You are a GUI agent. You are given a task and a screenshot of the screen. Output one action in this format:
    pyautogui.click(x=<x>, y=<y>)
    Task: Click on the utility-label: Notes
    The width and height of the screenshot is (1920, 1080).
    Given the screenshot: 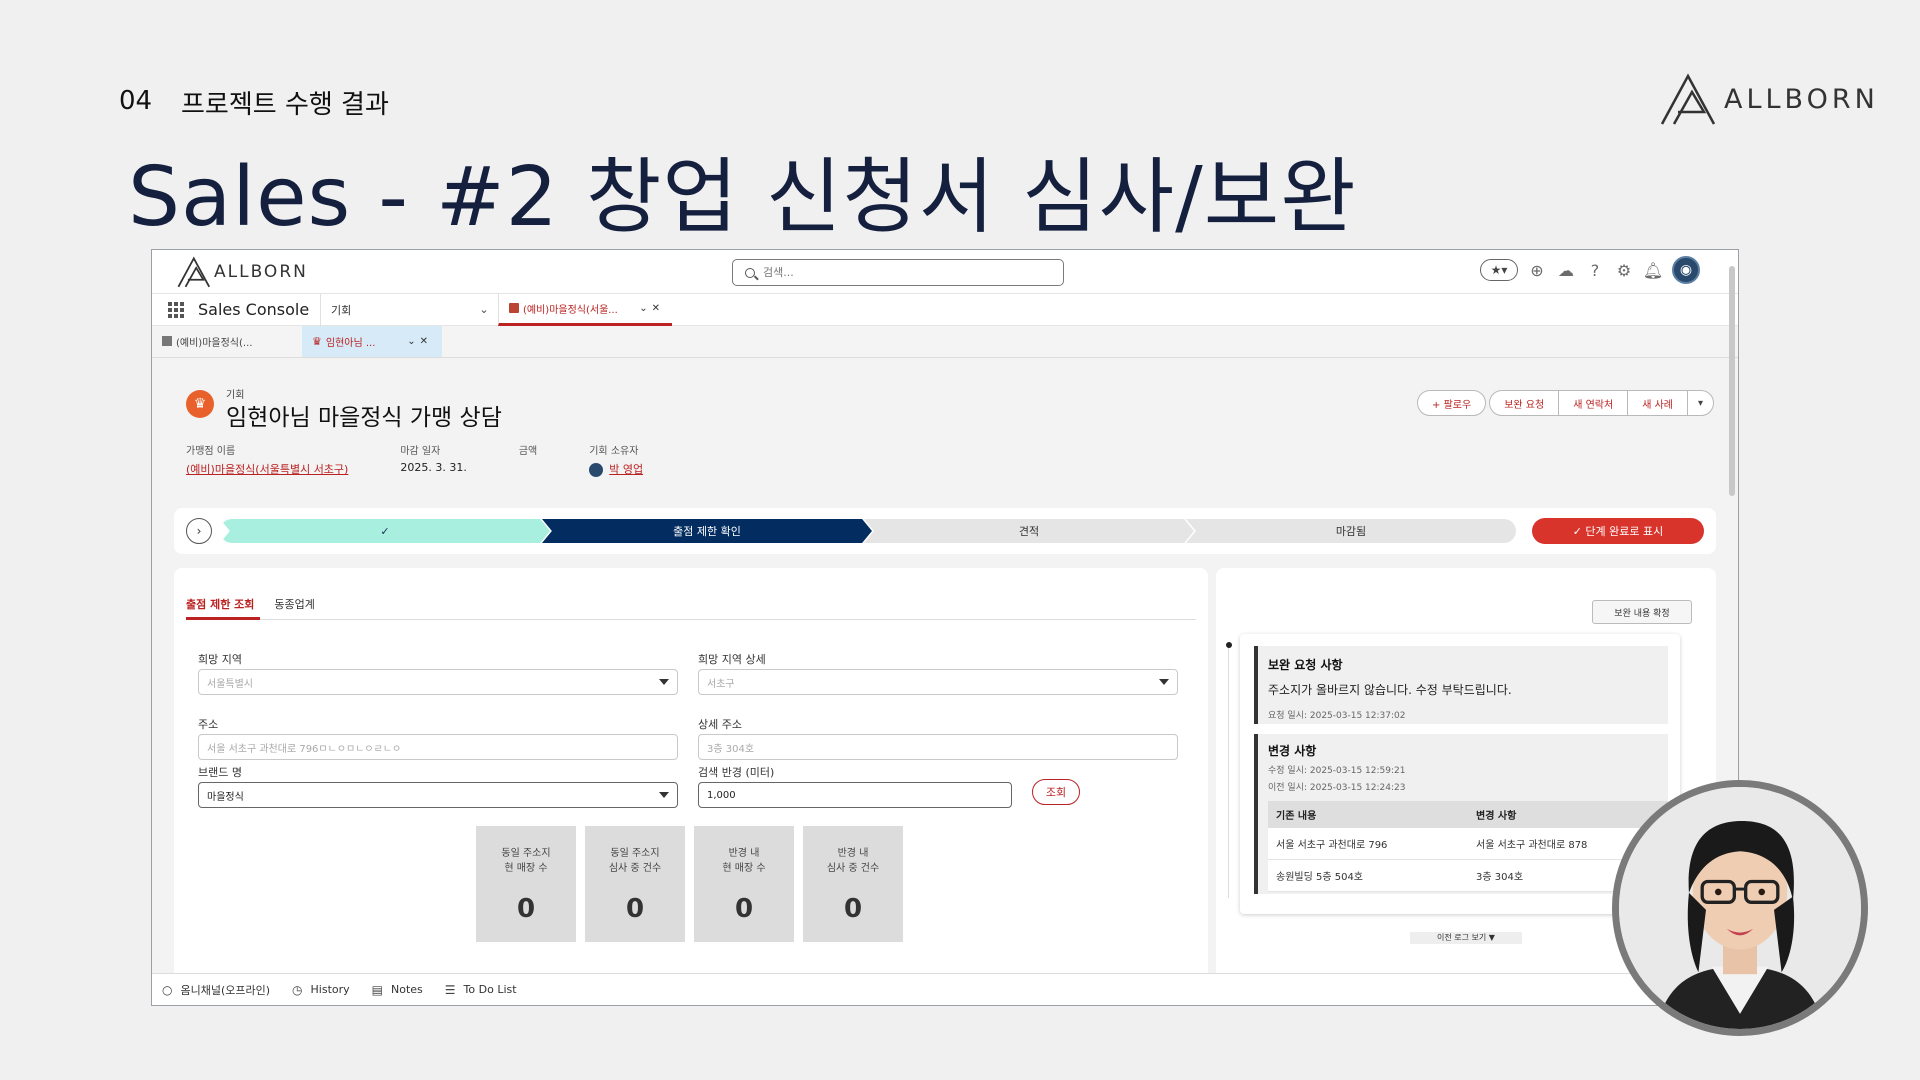 What is the action you would take?
    pyautogui.click(x=407, y=989)
    